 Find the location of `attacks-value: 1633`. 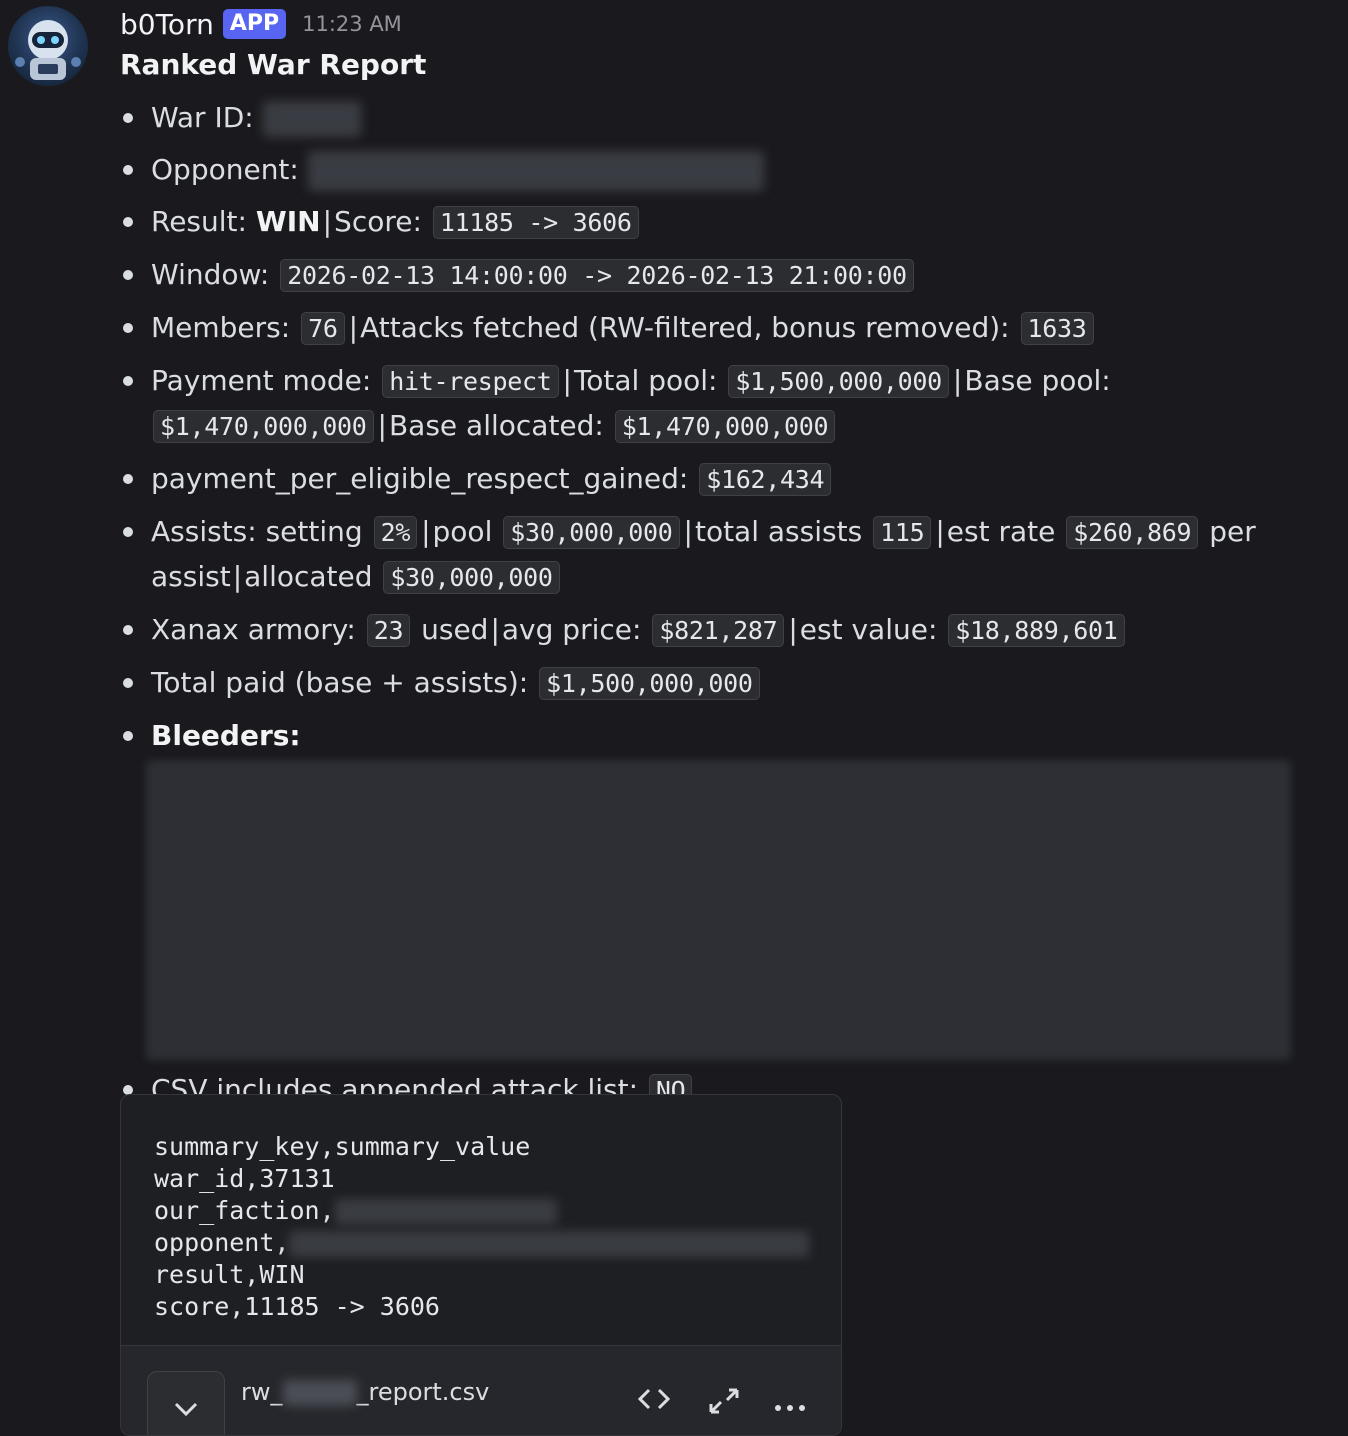

attacks-value: 1633 is located at coordinates (1057, 328).